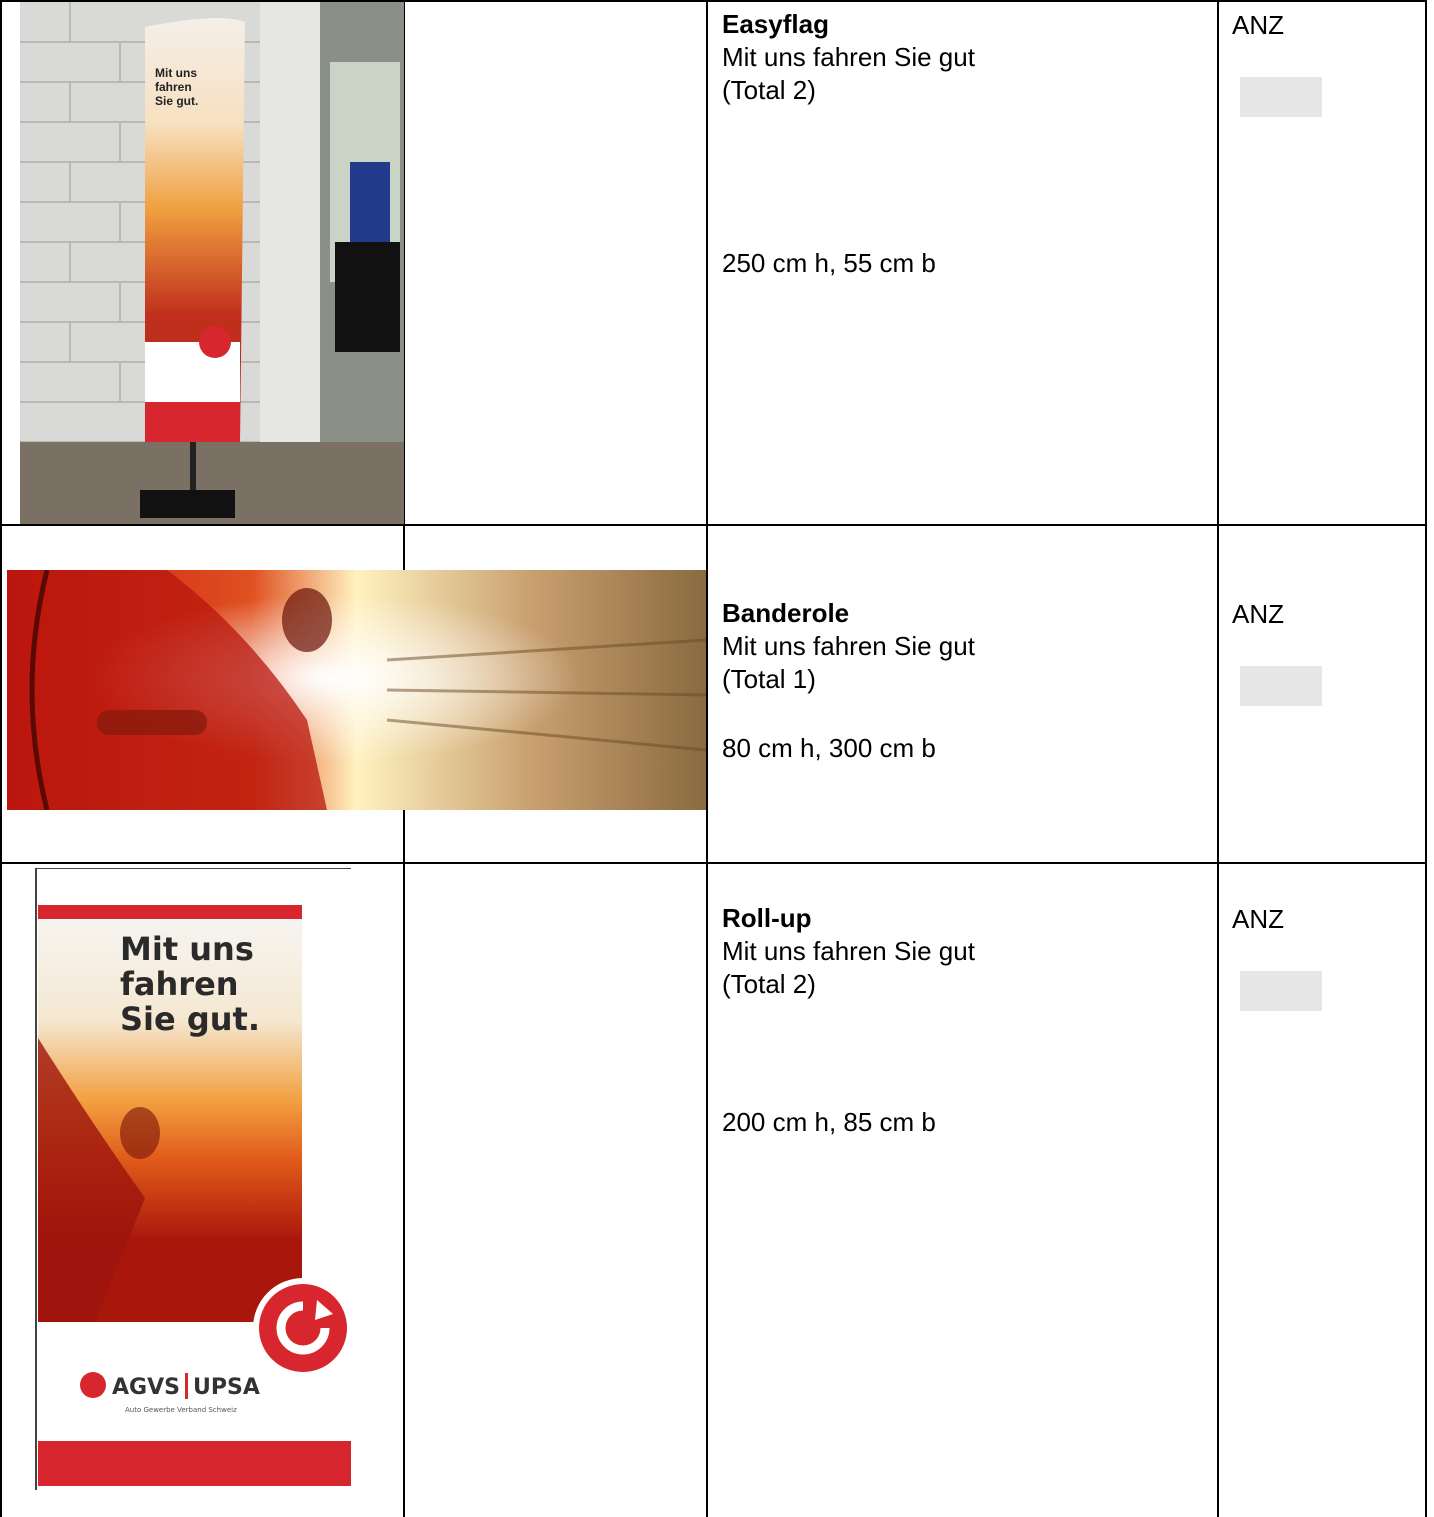  What do you see at coordinates (786, 613) in the screenshot?
I see `product-title: Banderole` at bounding box center [786, 613].